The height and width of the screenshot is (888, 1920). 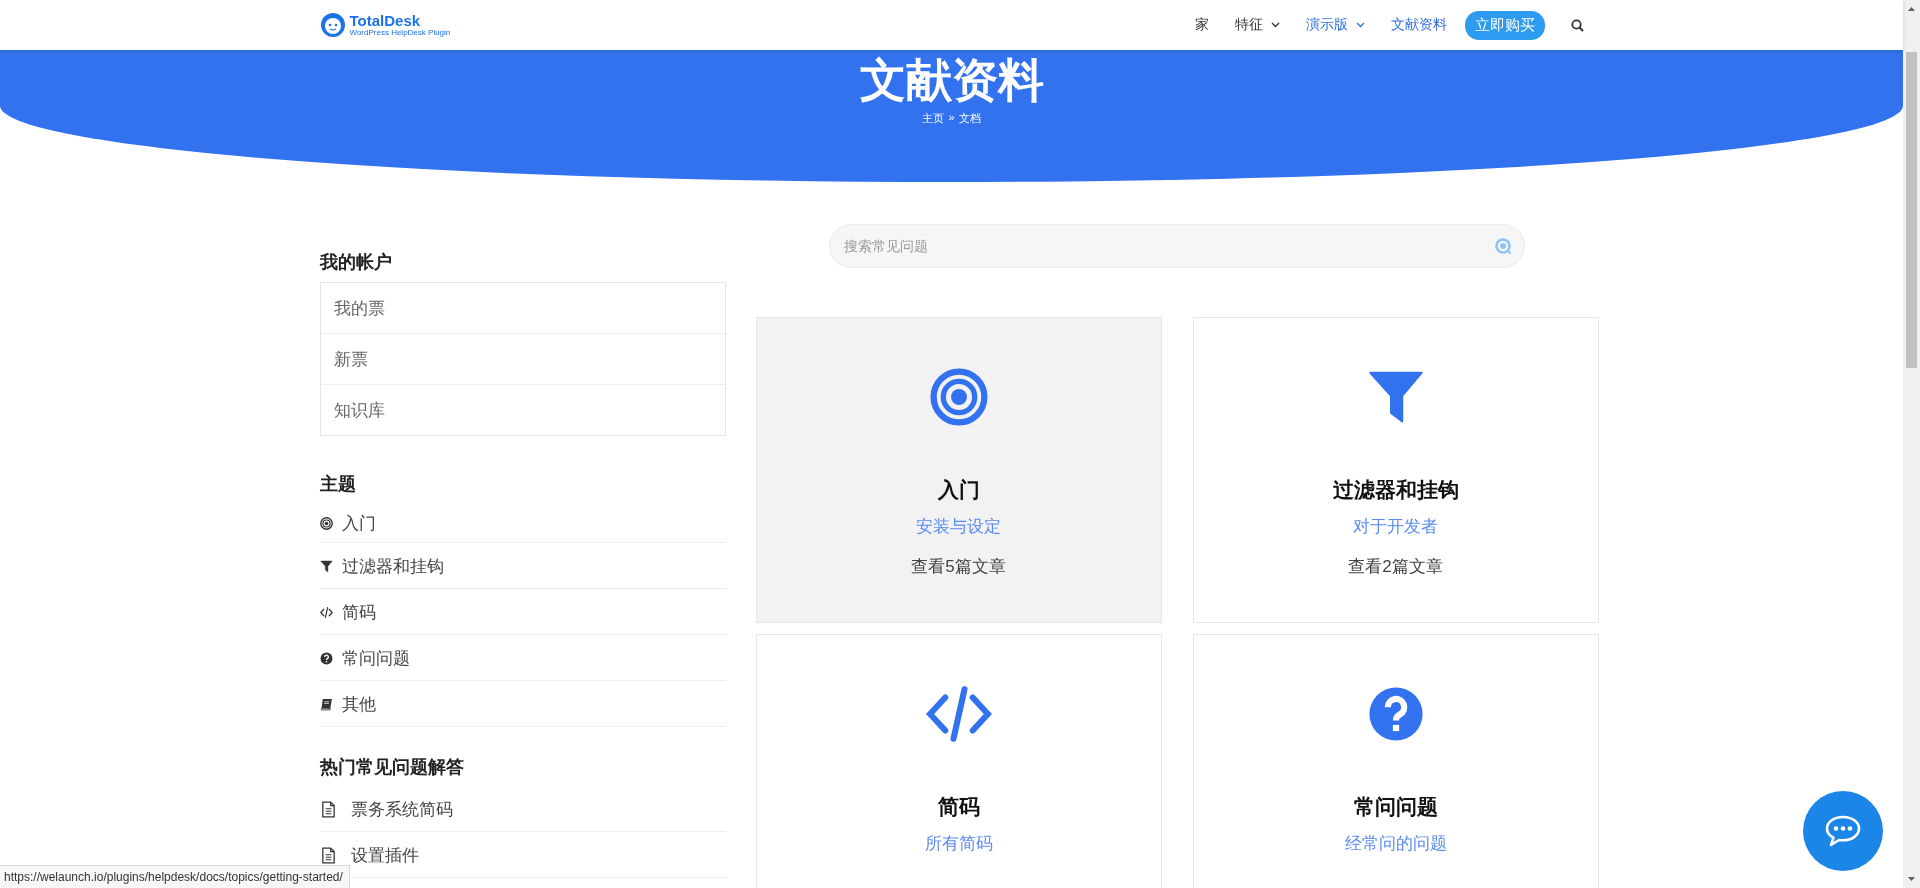 I want to click on book-icon, so click(x=326, y=704).